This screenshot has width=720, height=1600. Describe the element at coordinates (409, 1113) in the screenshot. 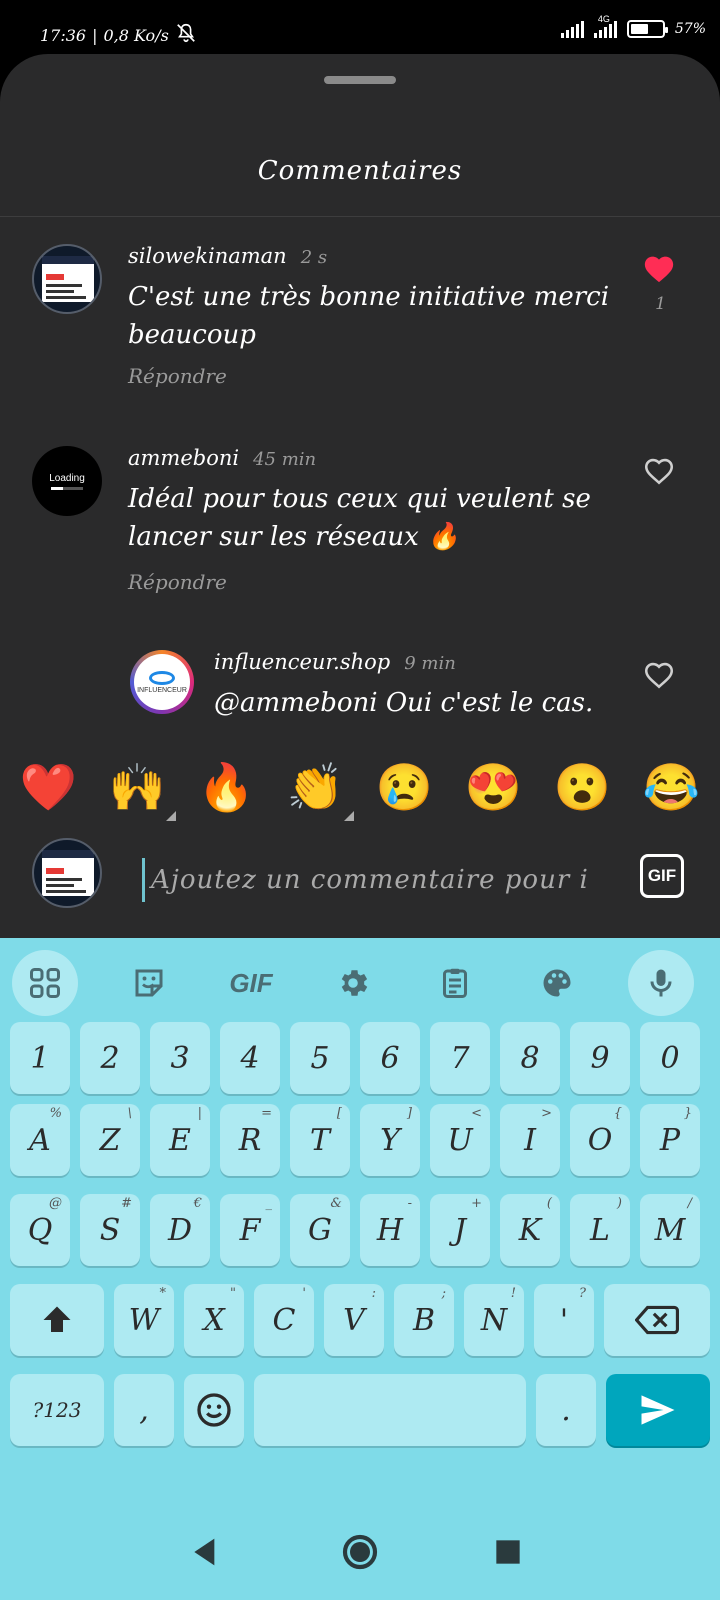

I see `key-alt-label: ]` at that location.